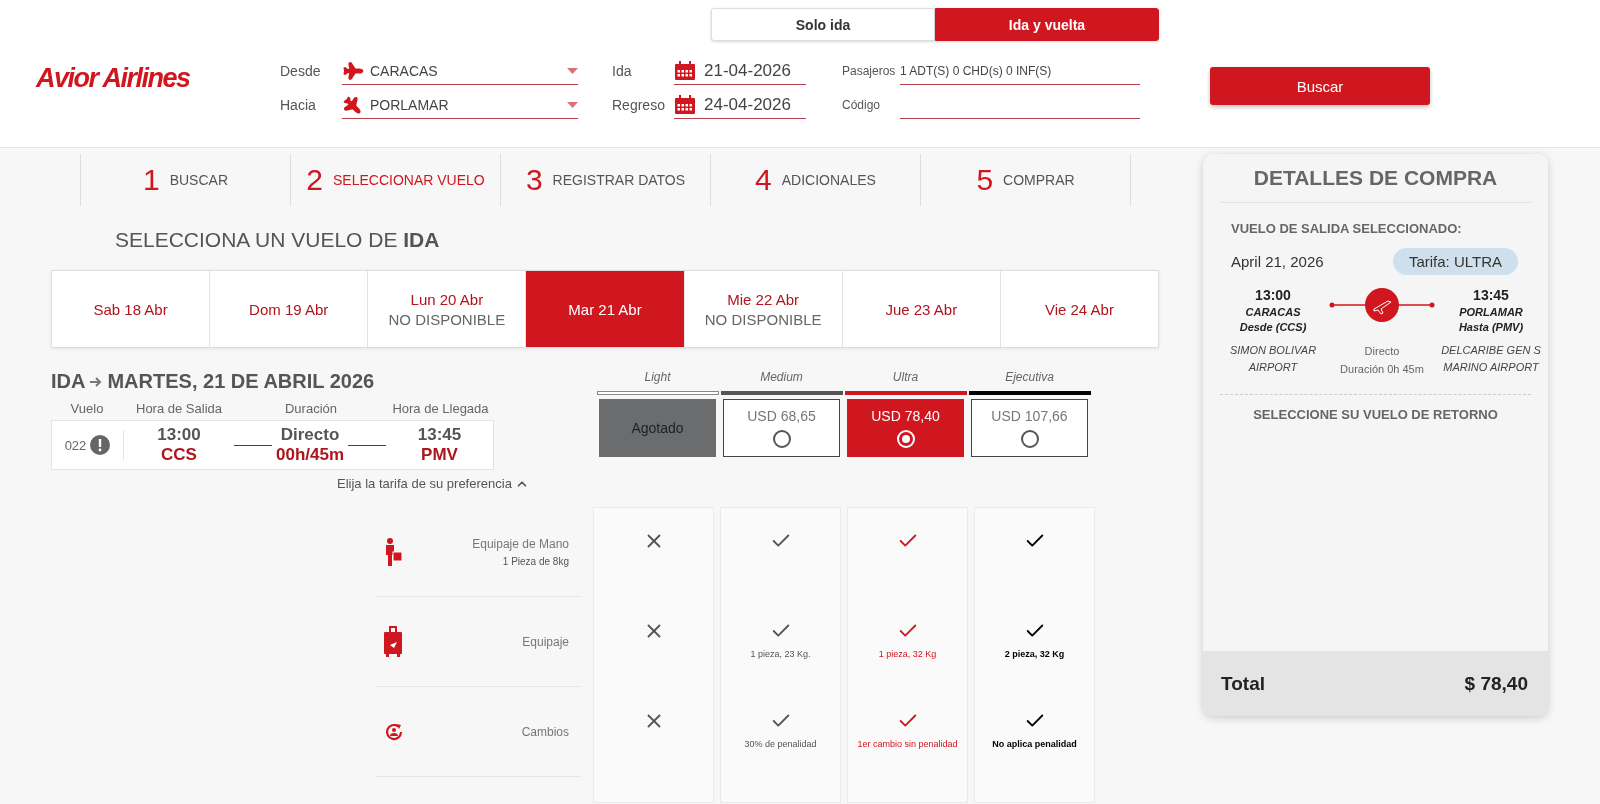 Image resolution: width=1600 pixels, height=804 pixels. I want to click on city-select: PORLAMAR, so click(460, 105).